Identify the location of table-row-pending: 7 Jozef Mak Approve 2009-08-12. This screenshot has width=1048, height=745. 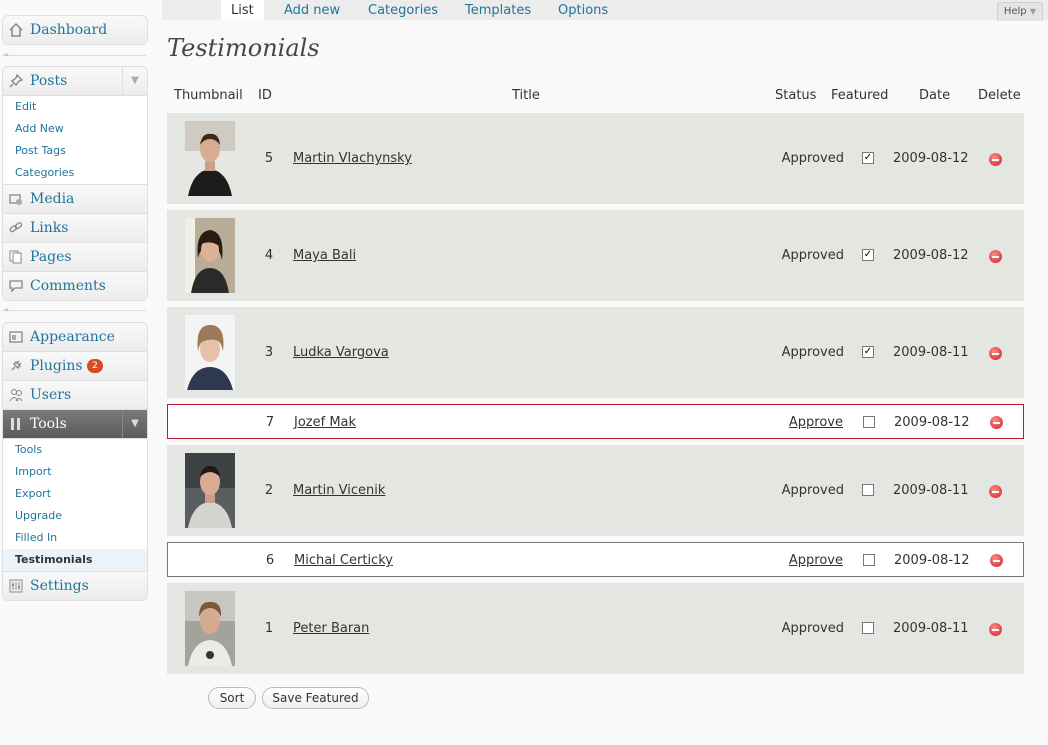
(595, 421).